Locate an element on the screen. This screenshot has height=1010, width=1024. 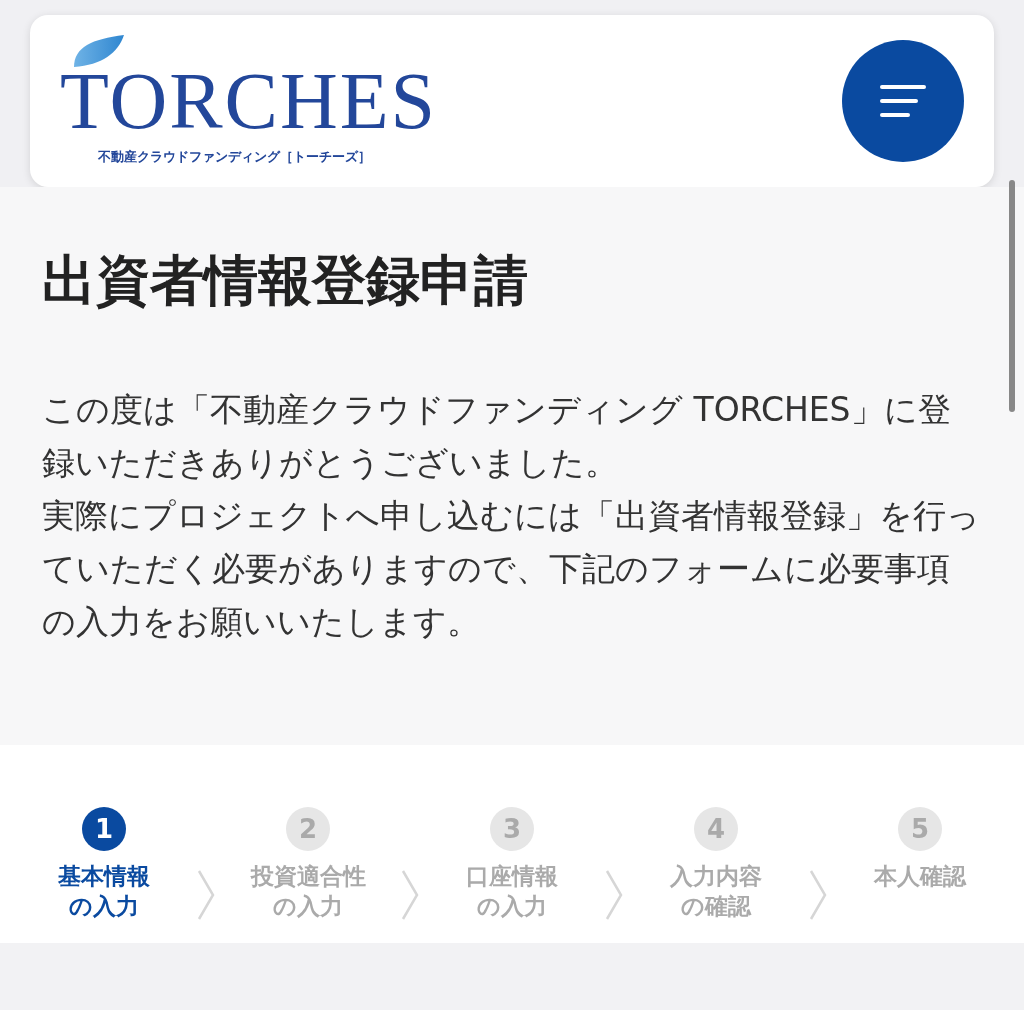
step-number: 3 is located at coordinates (512, 829).